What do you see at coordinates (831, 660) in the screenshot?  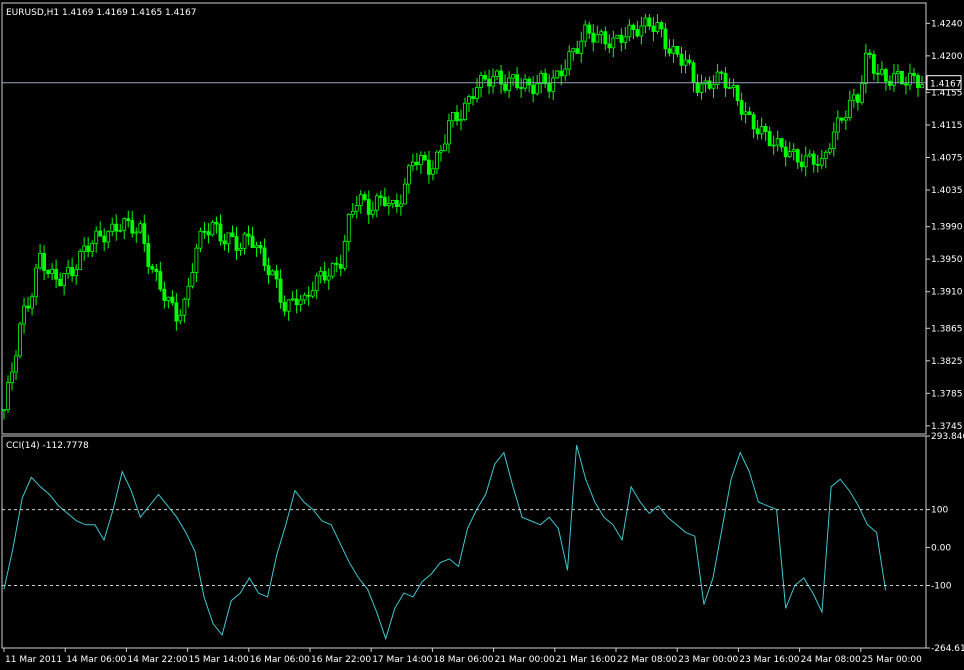 I see `time-tick-label: 24 Mar 08:00` at bounding box center [831, 660].